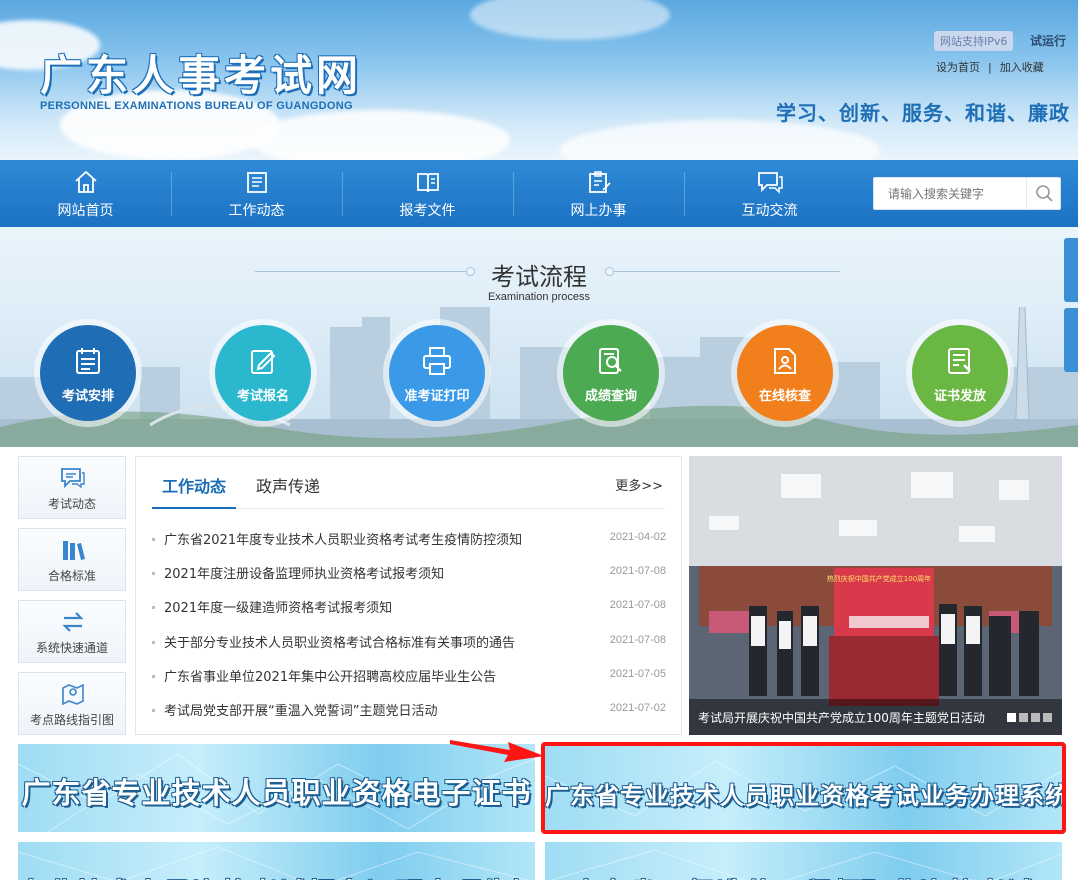 The image size is (1078, 880). Describe the element at coordinates (201, 72) in the screenshot. I see `site-logo-title: 广东人事考试网` at that location.